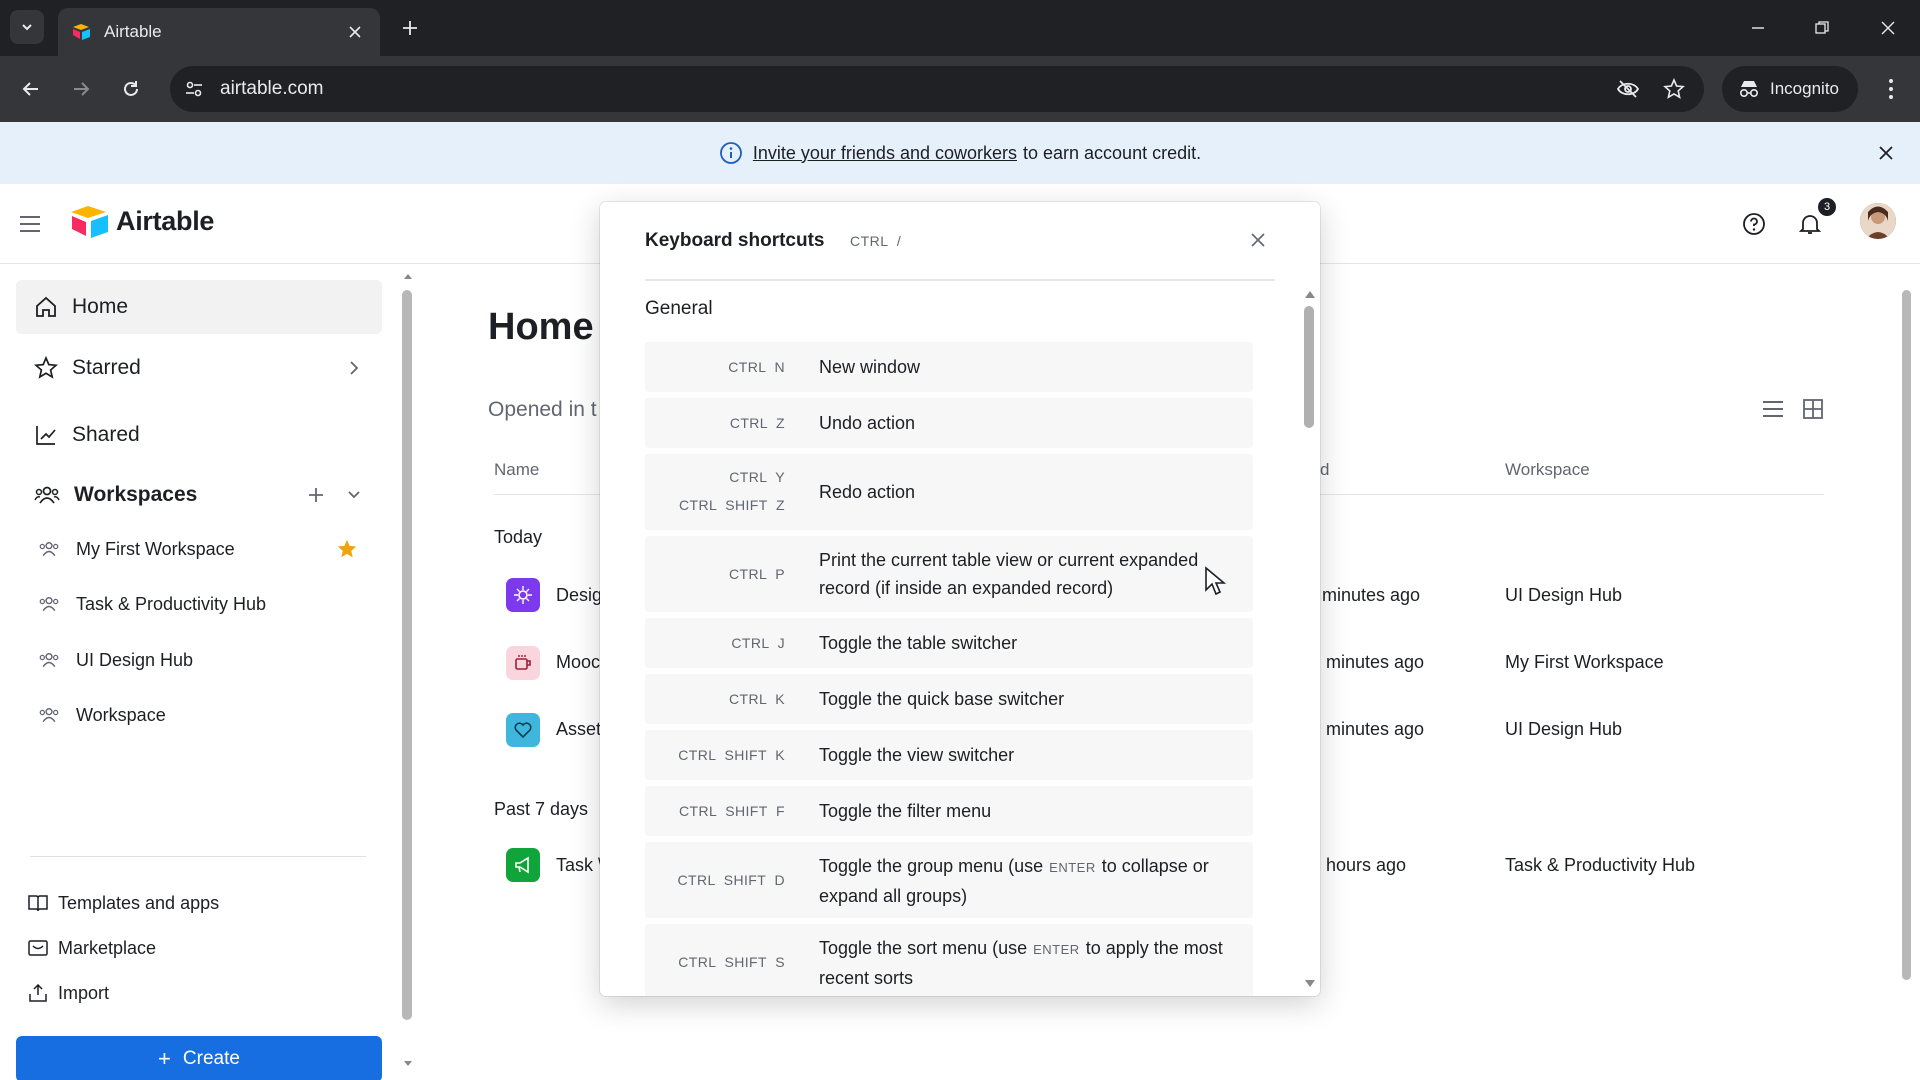 The image size is (1920, 1080). I want to click on back-arrow-icon, so click(31, 89).